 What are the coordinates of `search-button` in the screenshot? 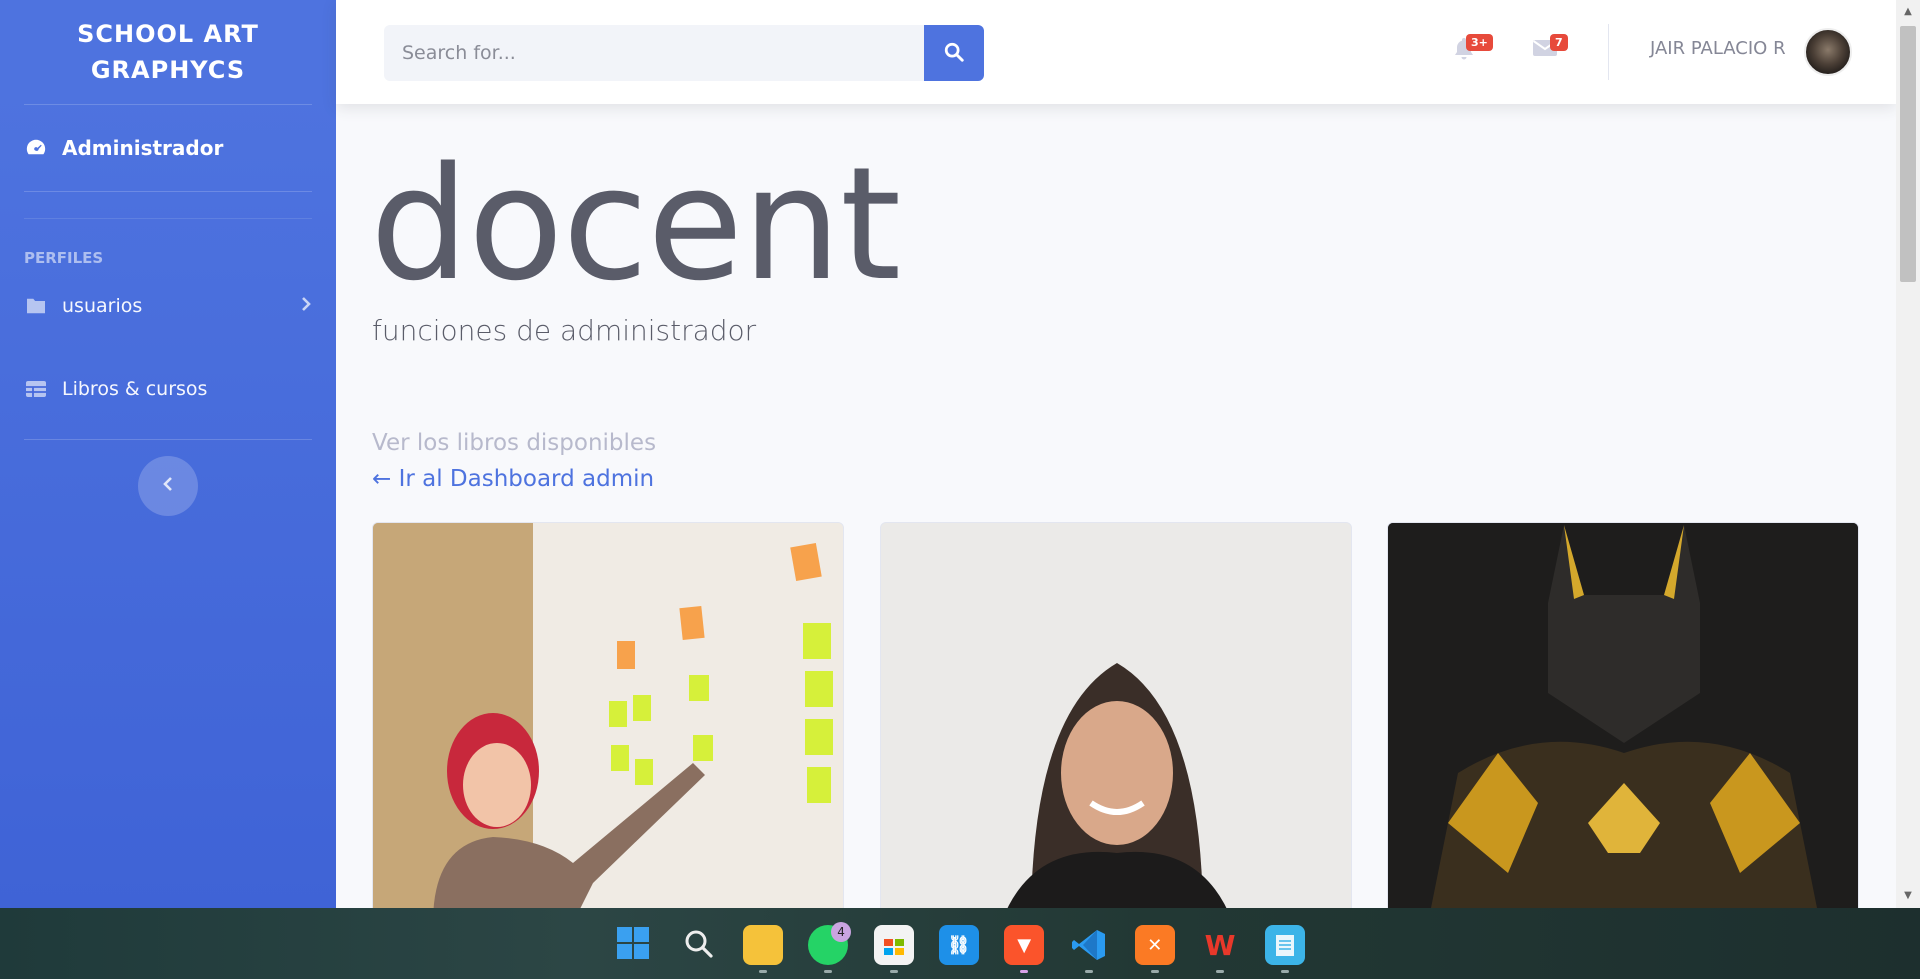 It's located at (954, 53).